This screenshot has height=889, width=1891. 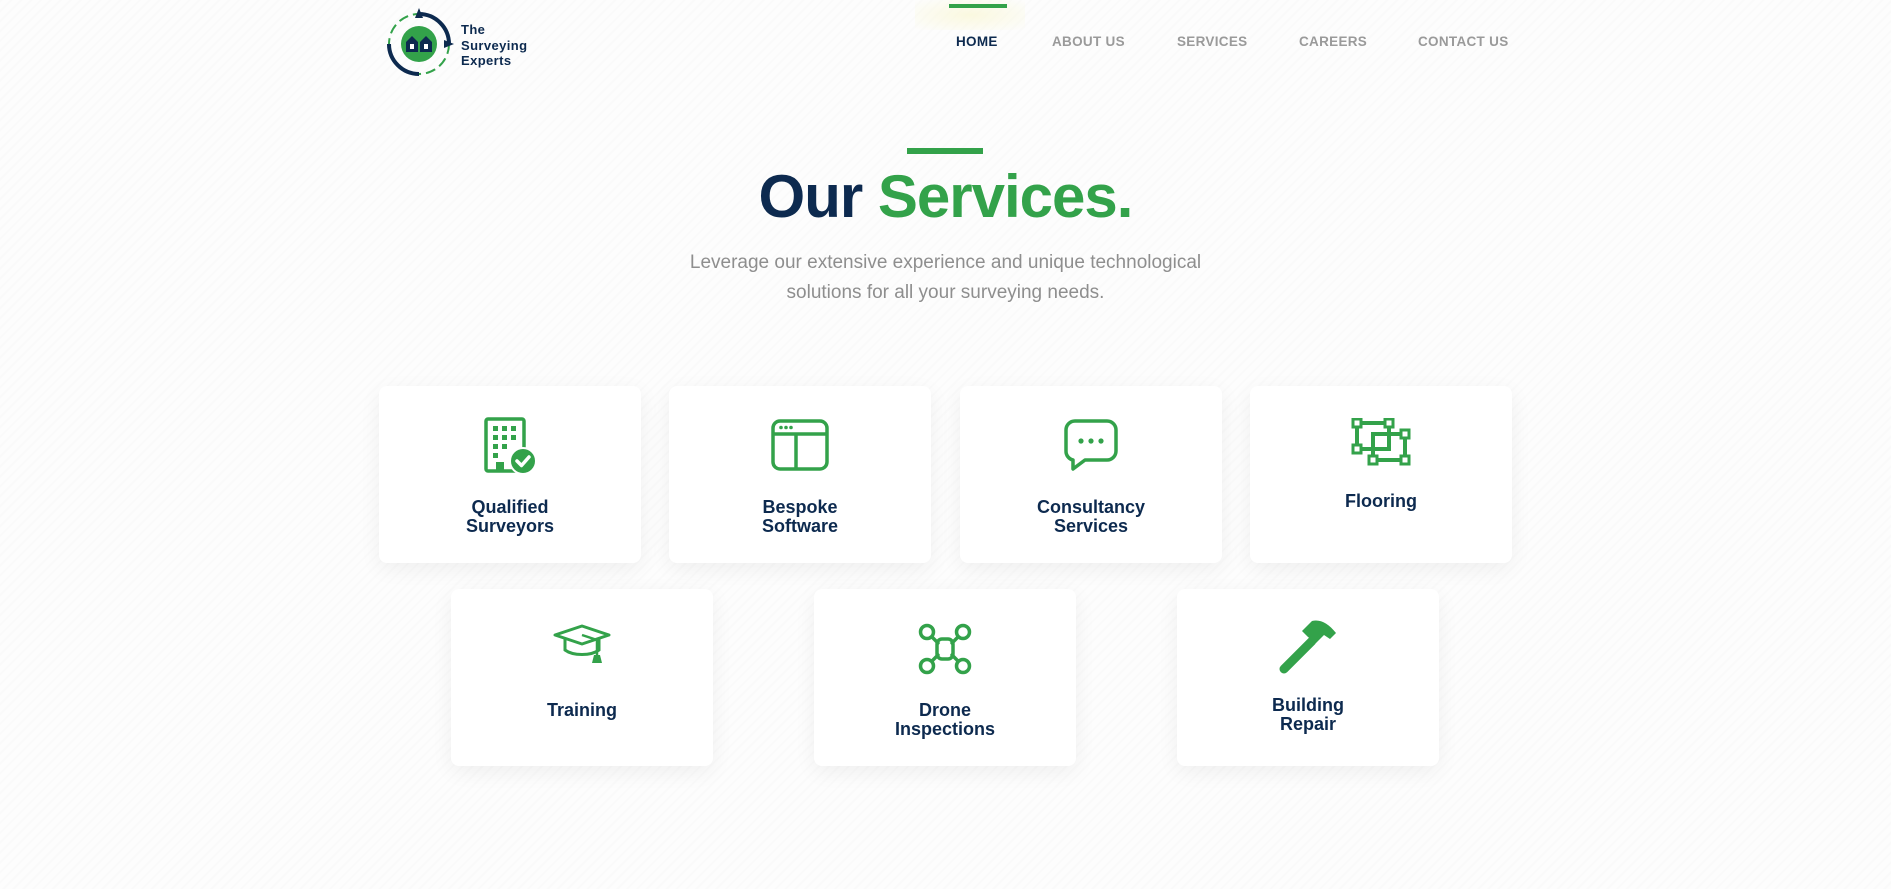 What do you see at coordinates (1381, 442) in the screenshot?
I see `floor-plan-icon` at bounding box center [1381, 442].